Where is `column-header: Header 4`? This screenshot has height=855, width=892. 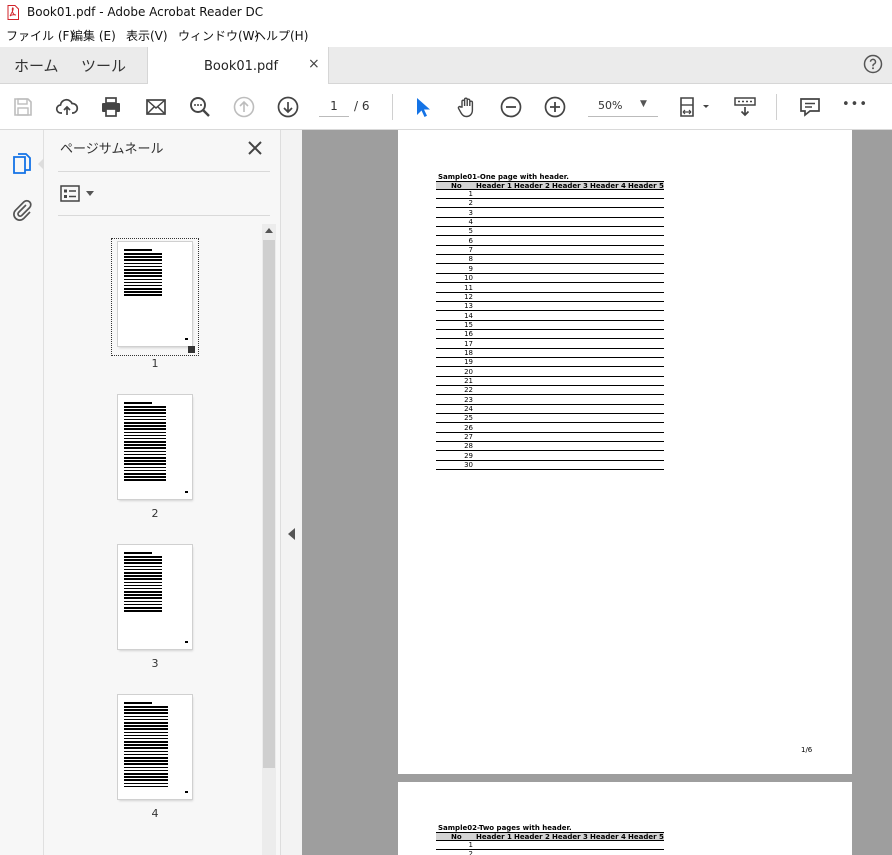
column-header: Header 4 is located at coordinates (608, 186).